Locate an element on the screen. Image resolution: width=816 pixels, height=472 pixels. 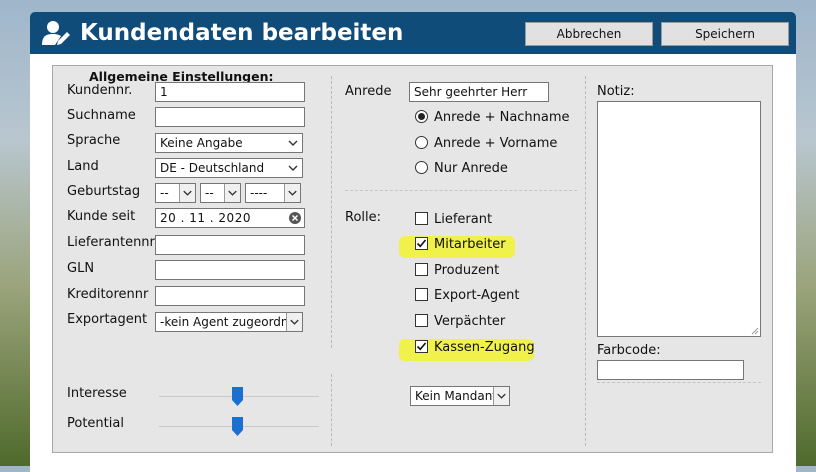
resize-grip-icon is located at coordinates (754, 330).